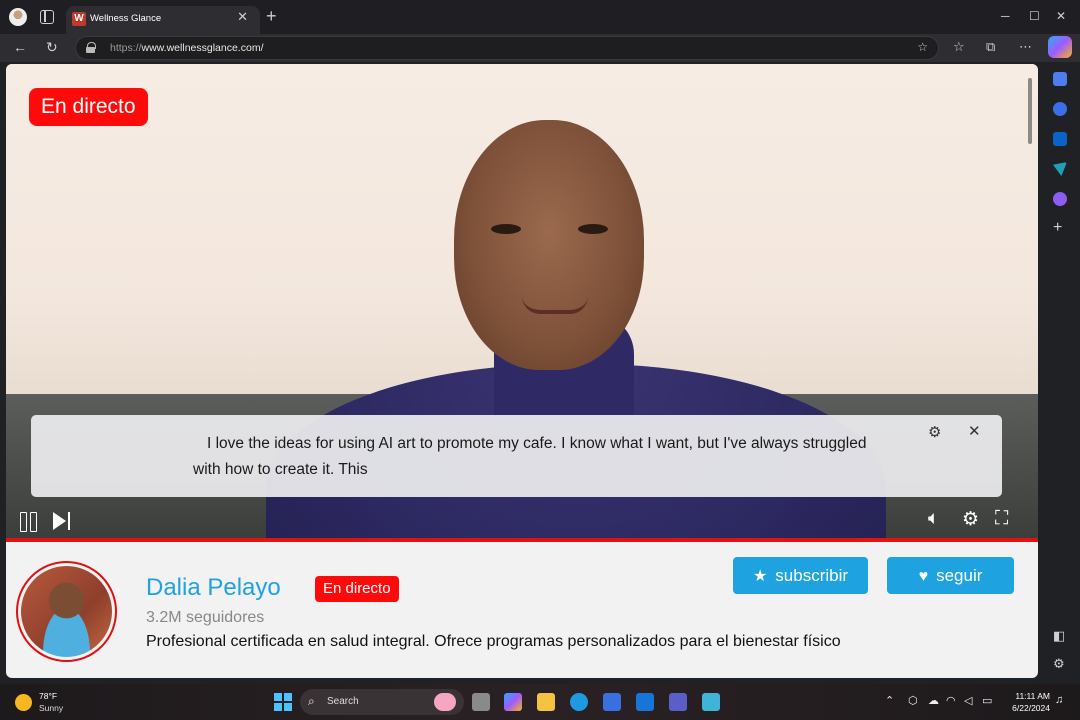 The image size is (1080, 720). I want to click on search-icon: ⌕, so click(311, 701).